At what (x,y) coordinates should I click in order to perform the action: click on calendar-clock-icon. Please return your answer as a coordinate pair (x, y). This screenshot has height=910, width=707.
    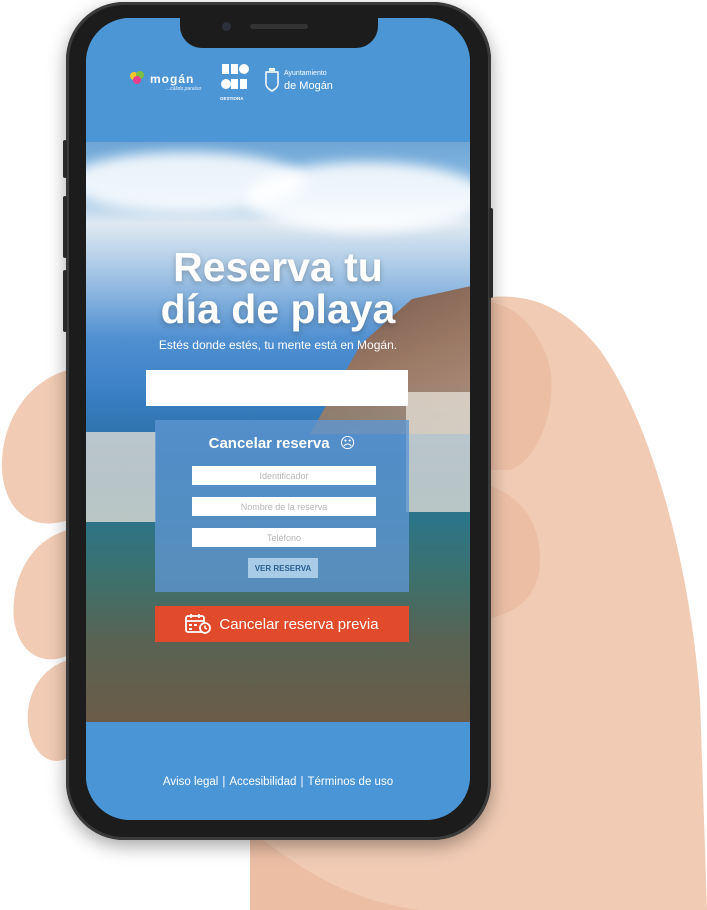
    Looking at the image, I should click on (198, 624).